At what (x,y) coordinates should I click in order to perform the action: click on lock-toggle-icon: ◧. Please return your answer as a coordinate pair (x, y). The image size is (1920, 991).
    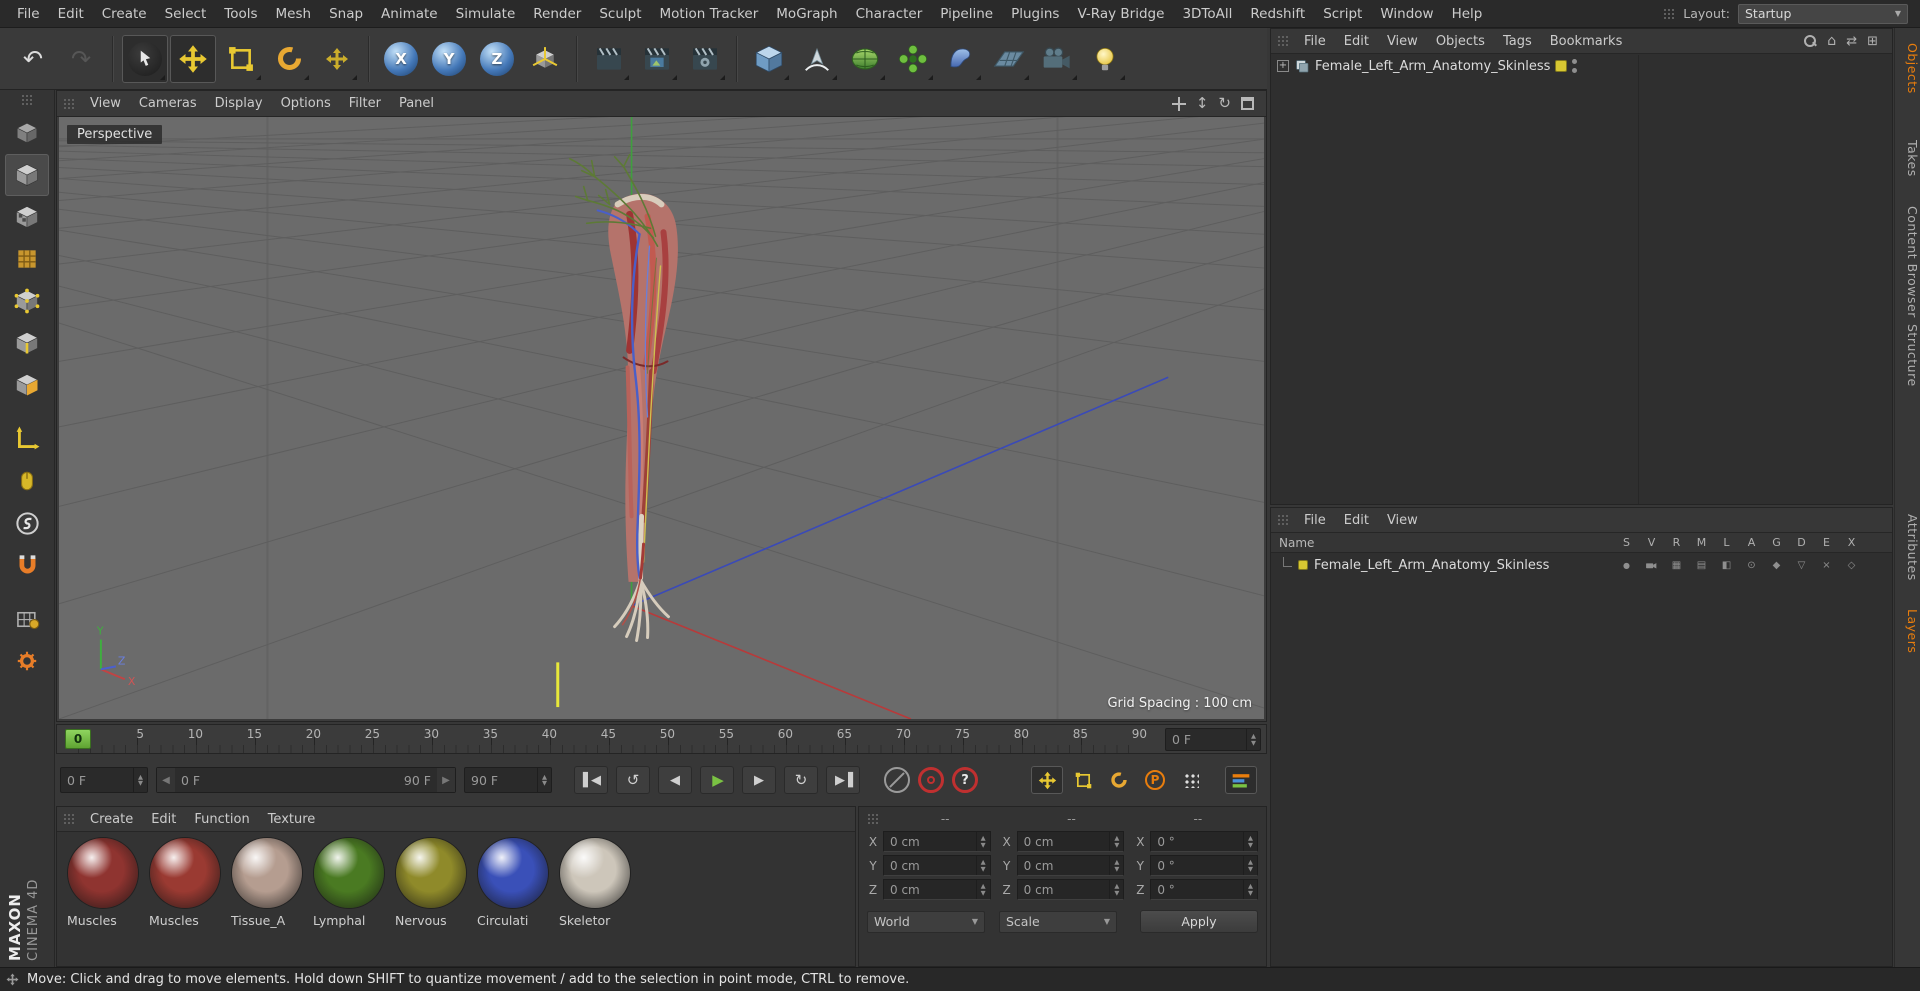
    Looking at the image, I should click on (1726, 565).